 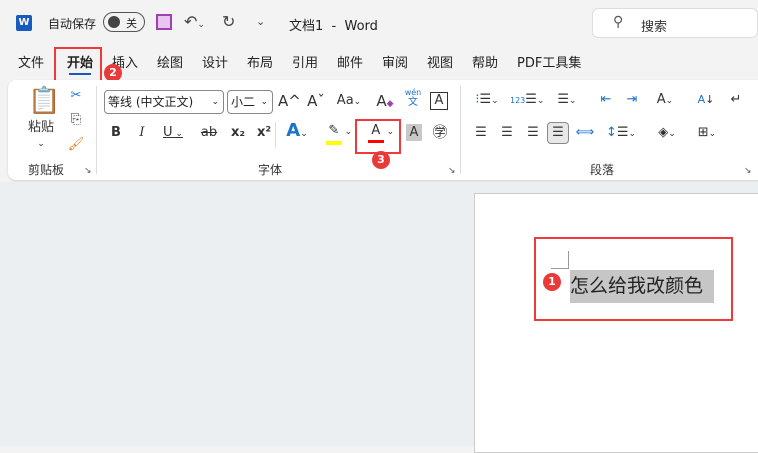 I want to click on bold-button: B, so click(x=116, y=134).